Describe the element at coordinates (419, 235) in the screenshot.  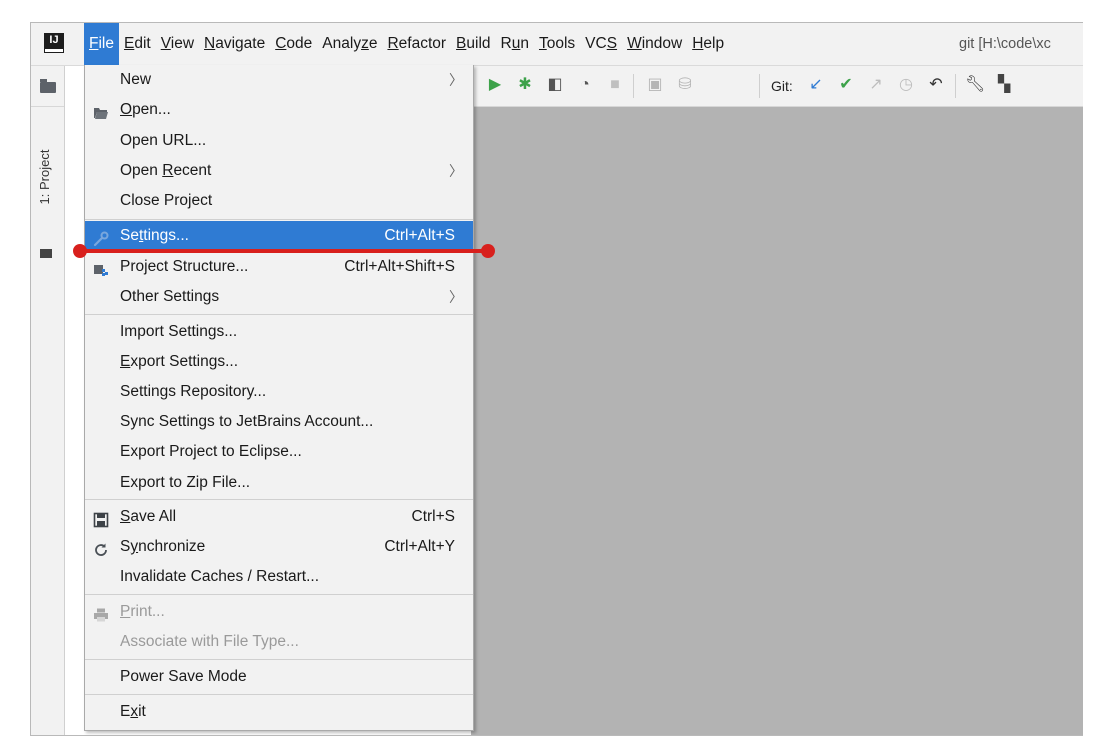
I see `menu-item-shortcut: Ctrl+Alt+S` at that location.